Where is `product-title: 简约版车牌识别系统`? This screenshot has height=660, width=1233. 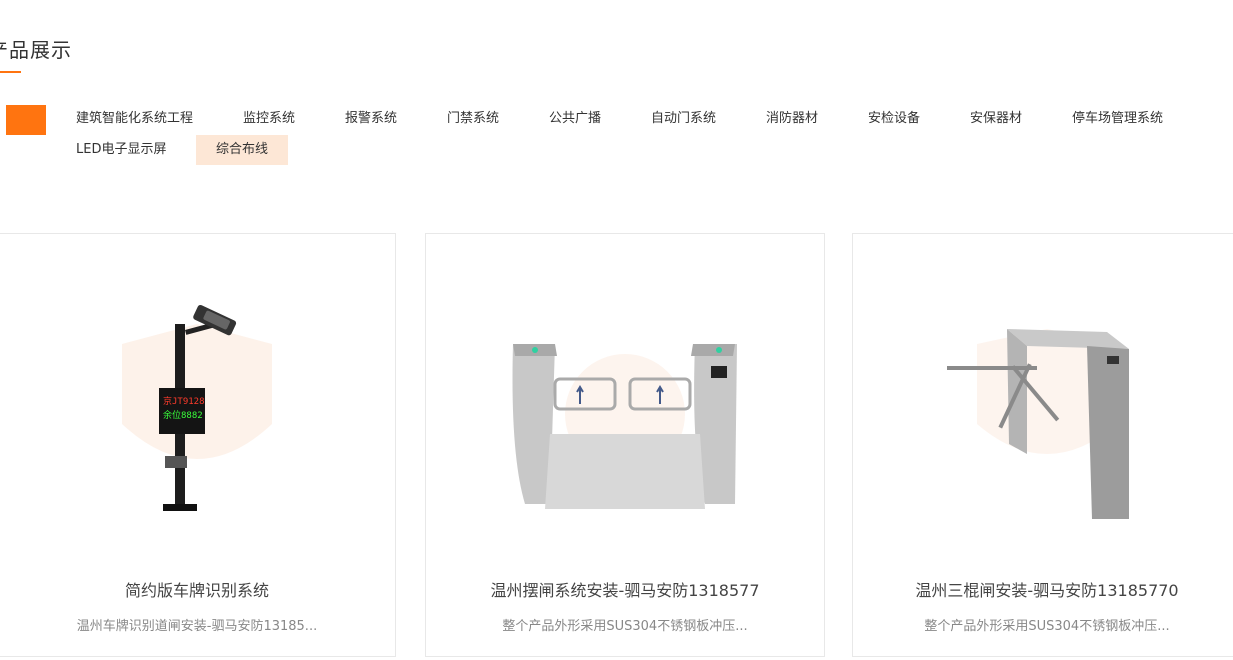 product-title: 简约版车牌识别系统 is located at coordinates (197, 589).